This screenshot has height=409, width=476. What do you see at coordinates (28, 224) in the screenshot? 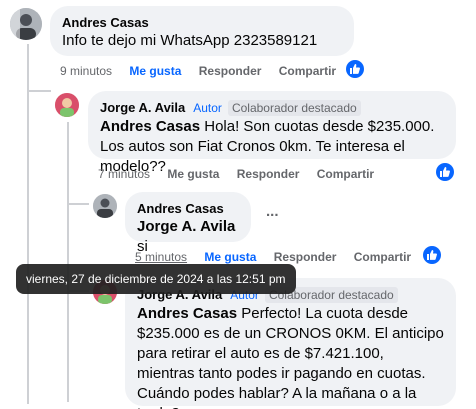
I see `thread-line-main` at bounding box center [28, 224].